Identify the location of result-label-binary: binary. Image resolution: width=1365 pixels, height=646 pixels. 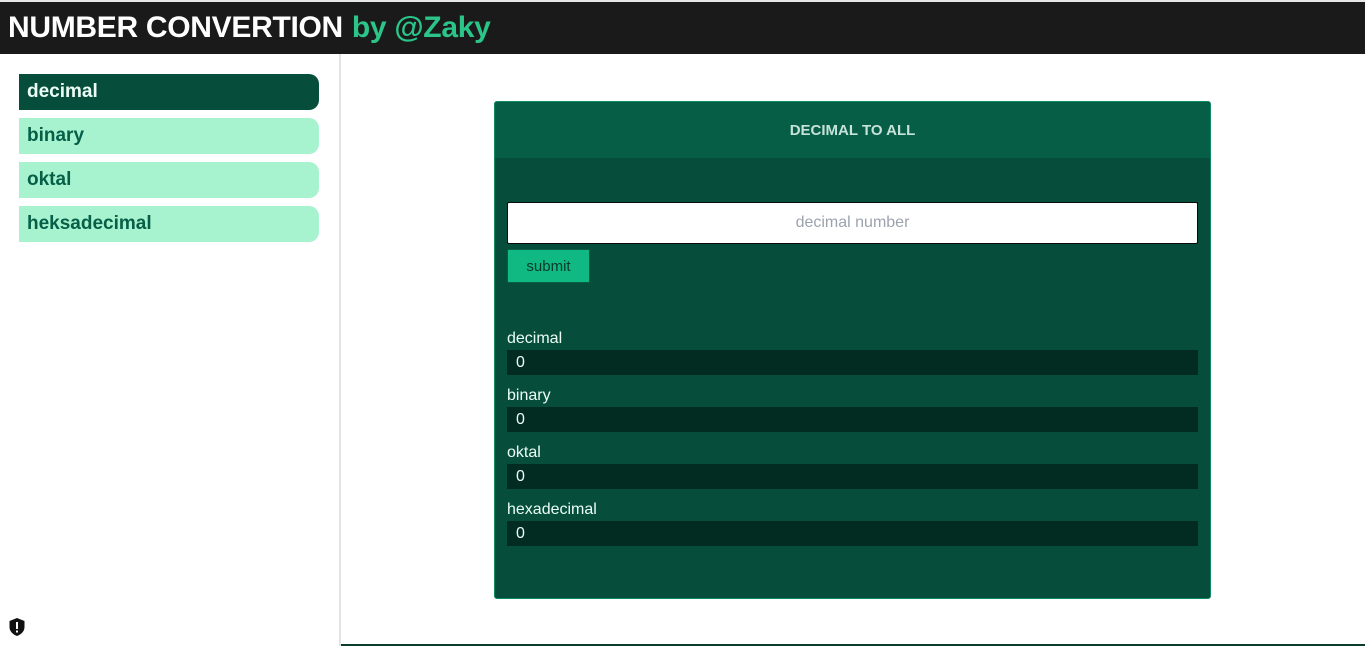
(529, 395).